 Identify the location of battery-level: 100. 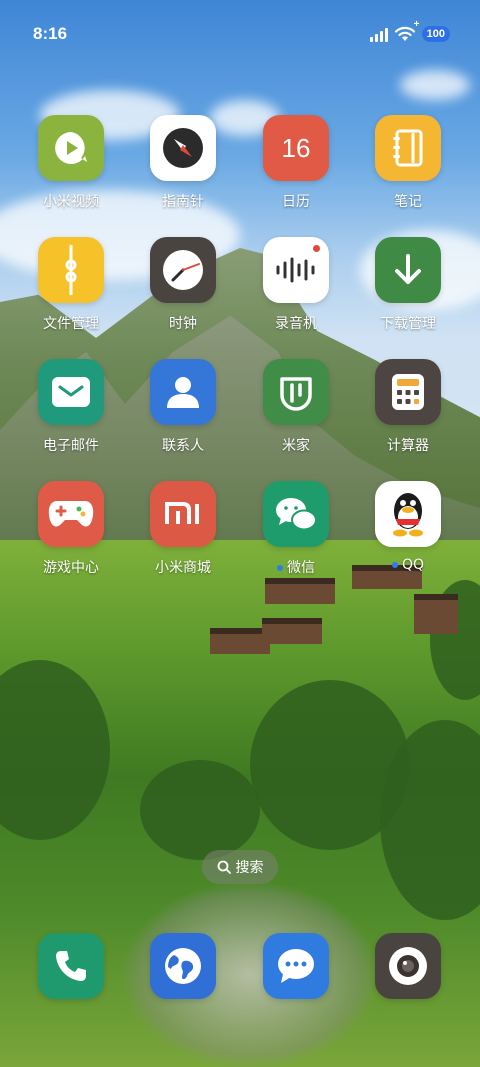
(435, 34).